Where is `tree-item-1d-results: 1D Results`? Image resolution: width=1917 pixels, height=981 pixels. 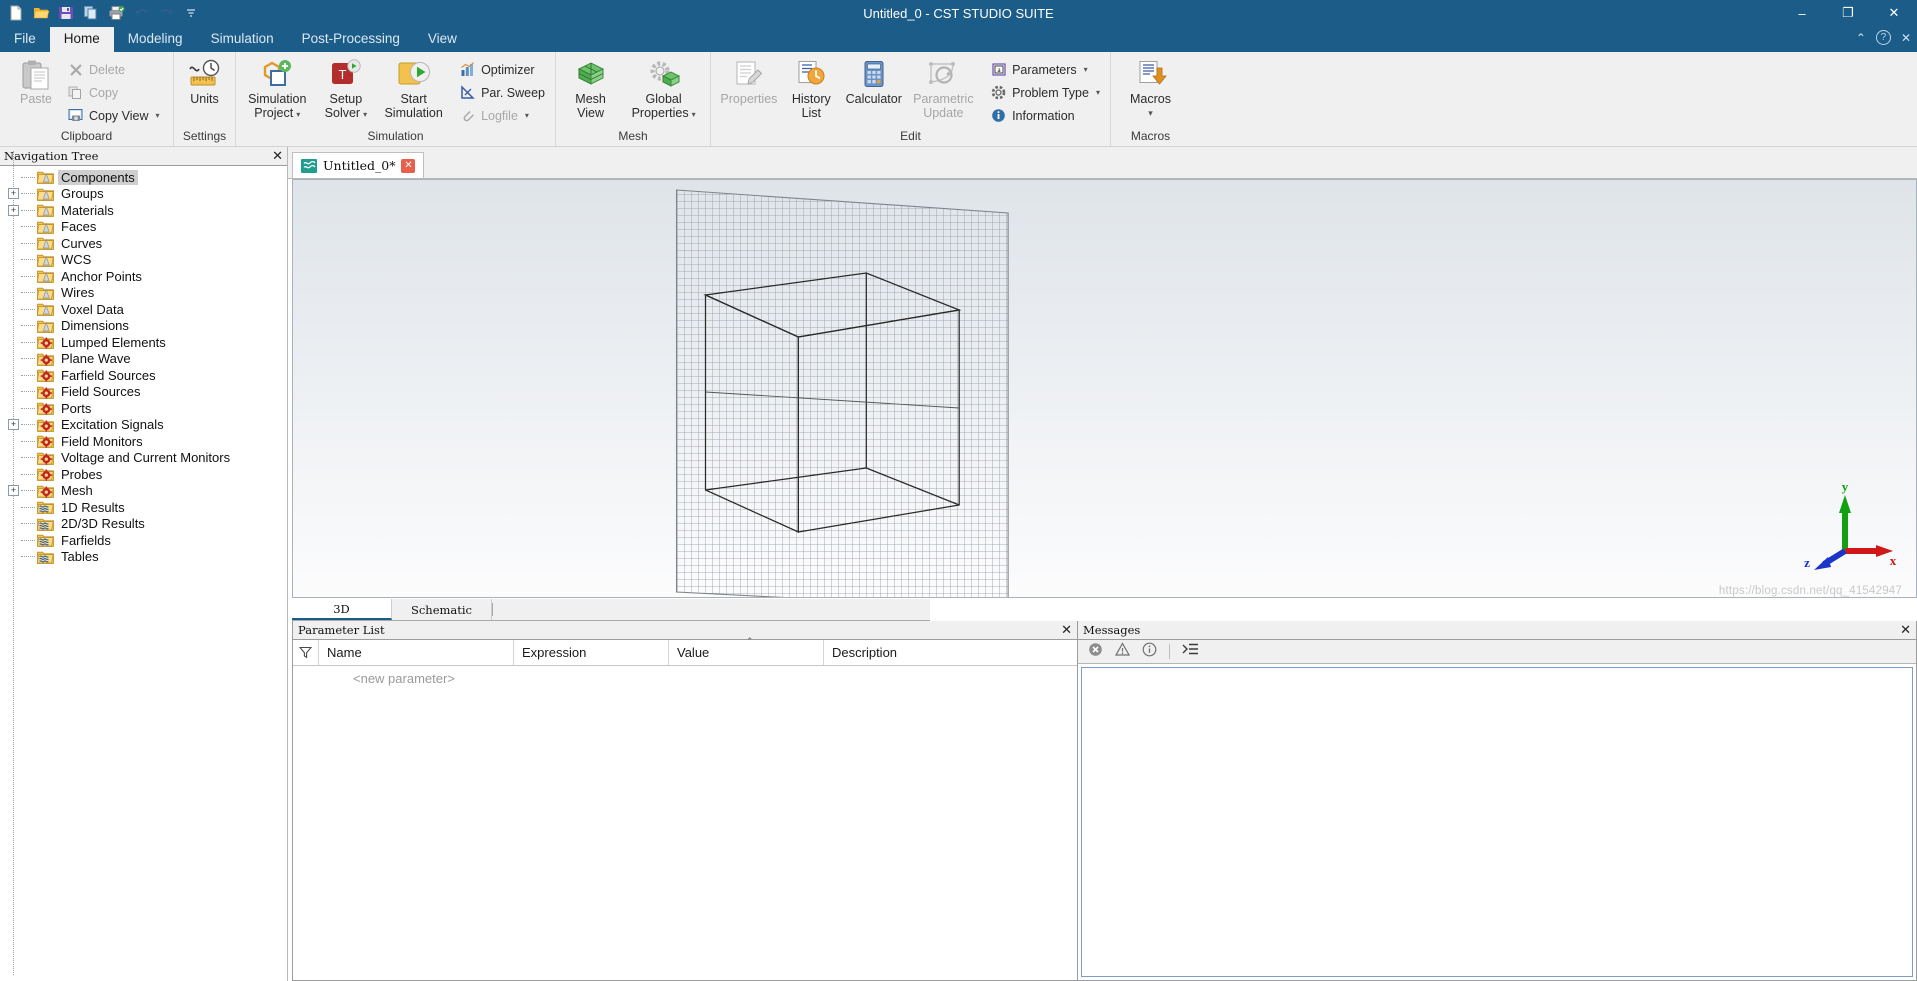
tree-item-1d-results: 1D Results is located at coordinates (143, 507).